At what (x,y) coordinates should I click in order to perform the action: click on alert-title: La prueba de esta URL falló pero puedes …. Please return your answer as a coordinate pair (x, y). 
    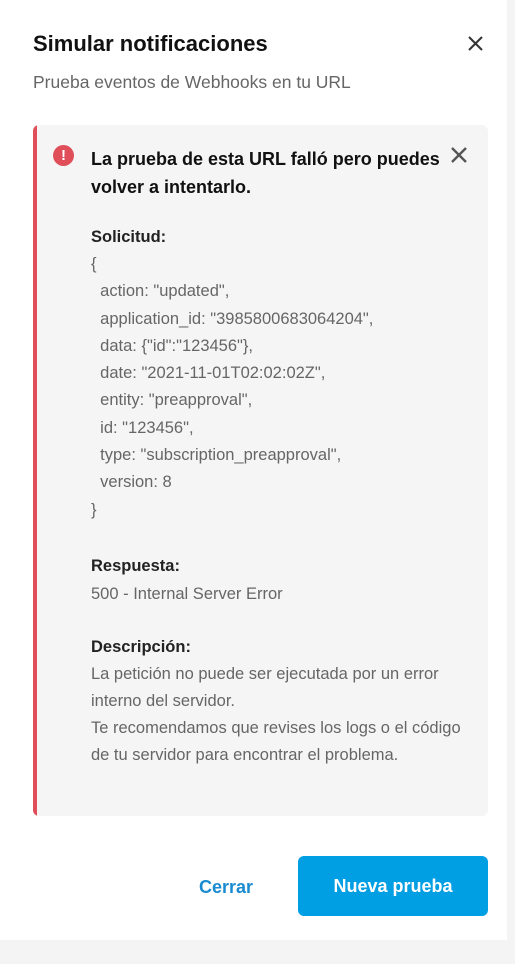
    Looking at the image, I should click on (265, 173).